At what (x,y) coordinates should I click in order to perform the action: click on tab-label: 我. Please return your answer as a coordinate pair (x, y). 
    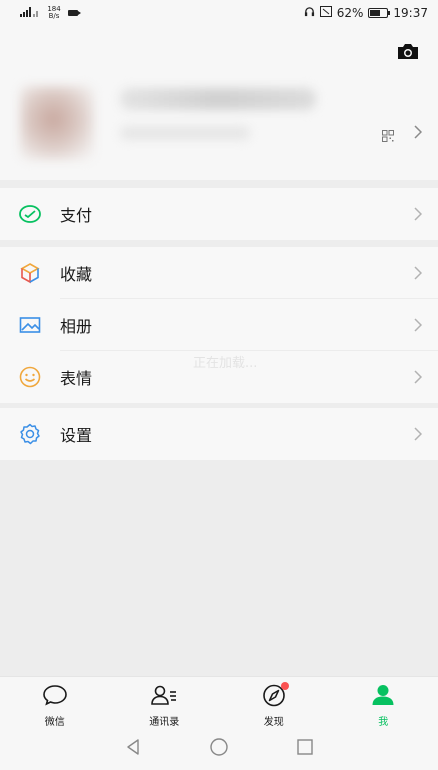
    Looking at the image, I should click on (383, 722).